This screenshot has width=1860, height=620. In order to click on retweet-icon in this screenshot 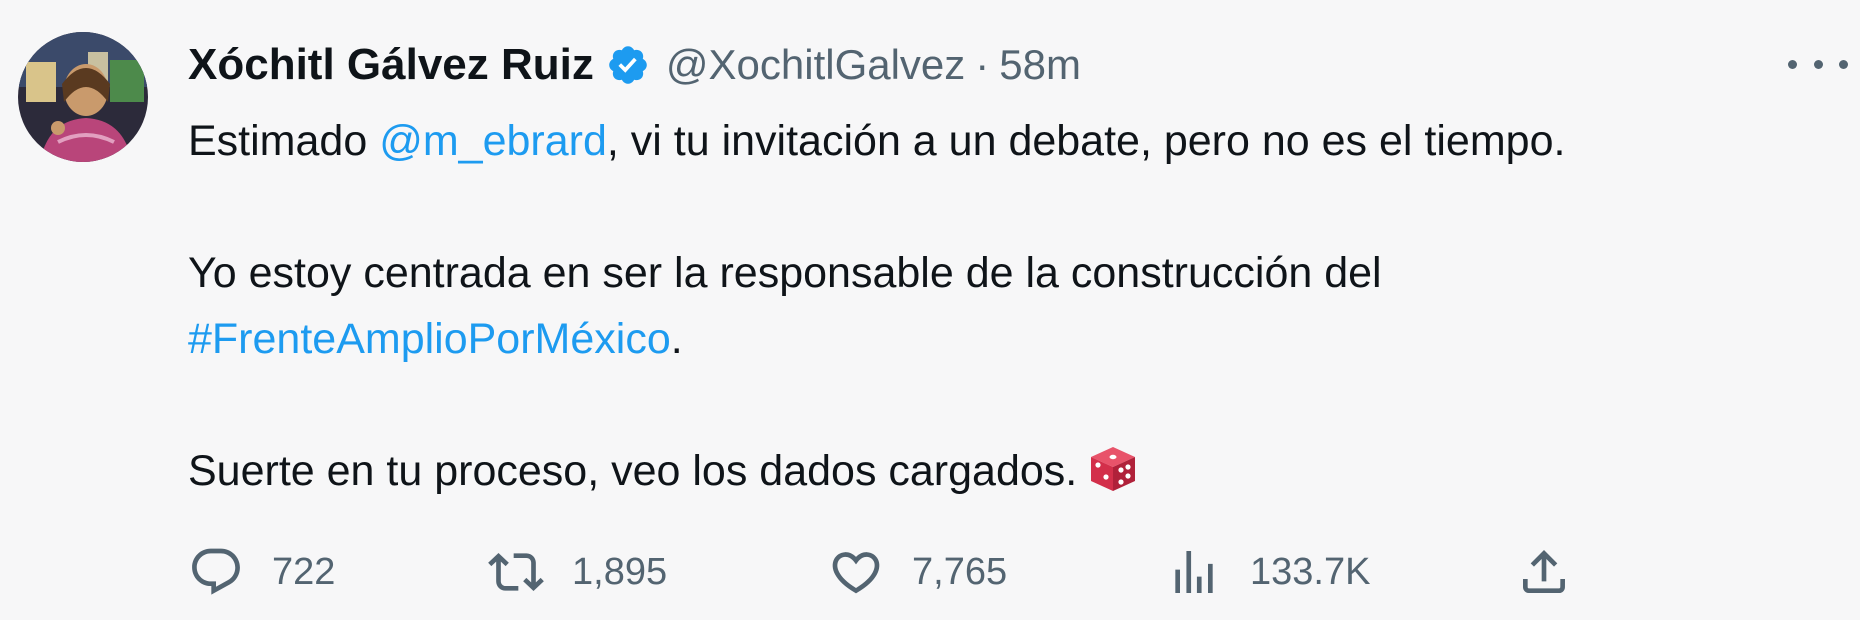, I will do `click(516, 572)`.